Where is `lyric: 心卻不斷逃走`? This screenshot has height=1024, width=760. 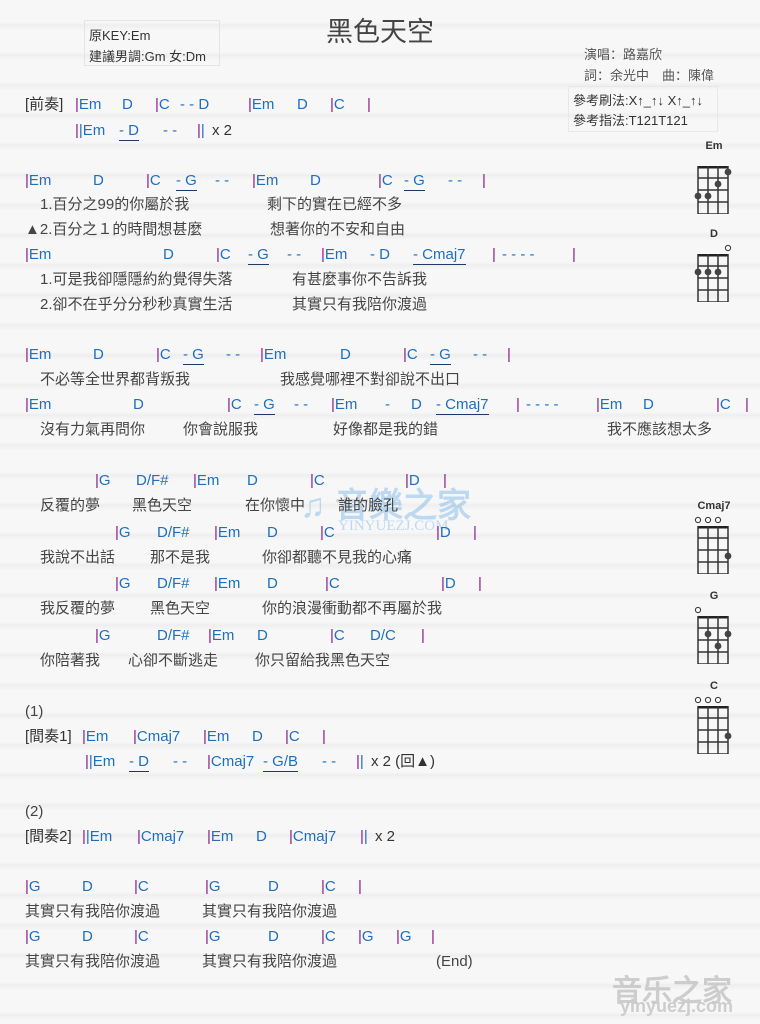
lyric: 心卻不斷逃走 is located at coordinates (173, 660).